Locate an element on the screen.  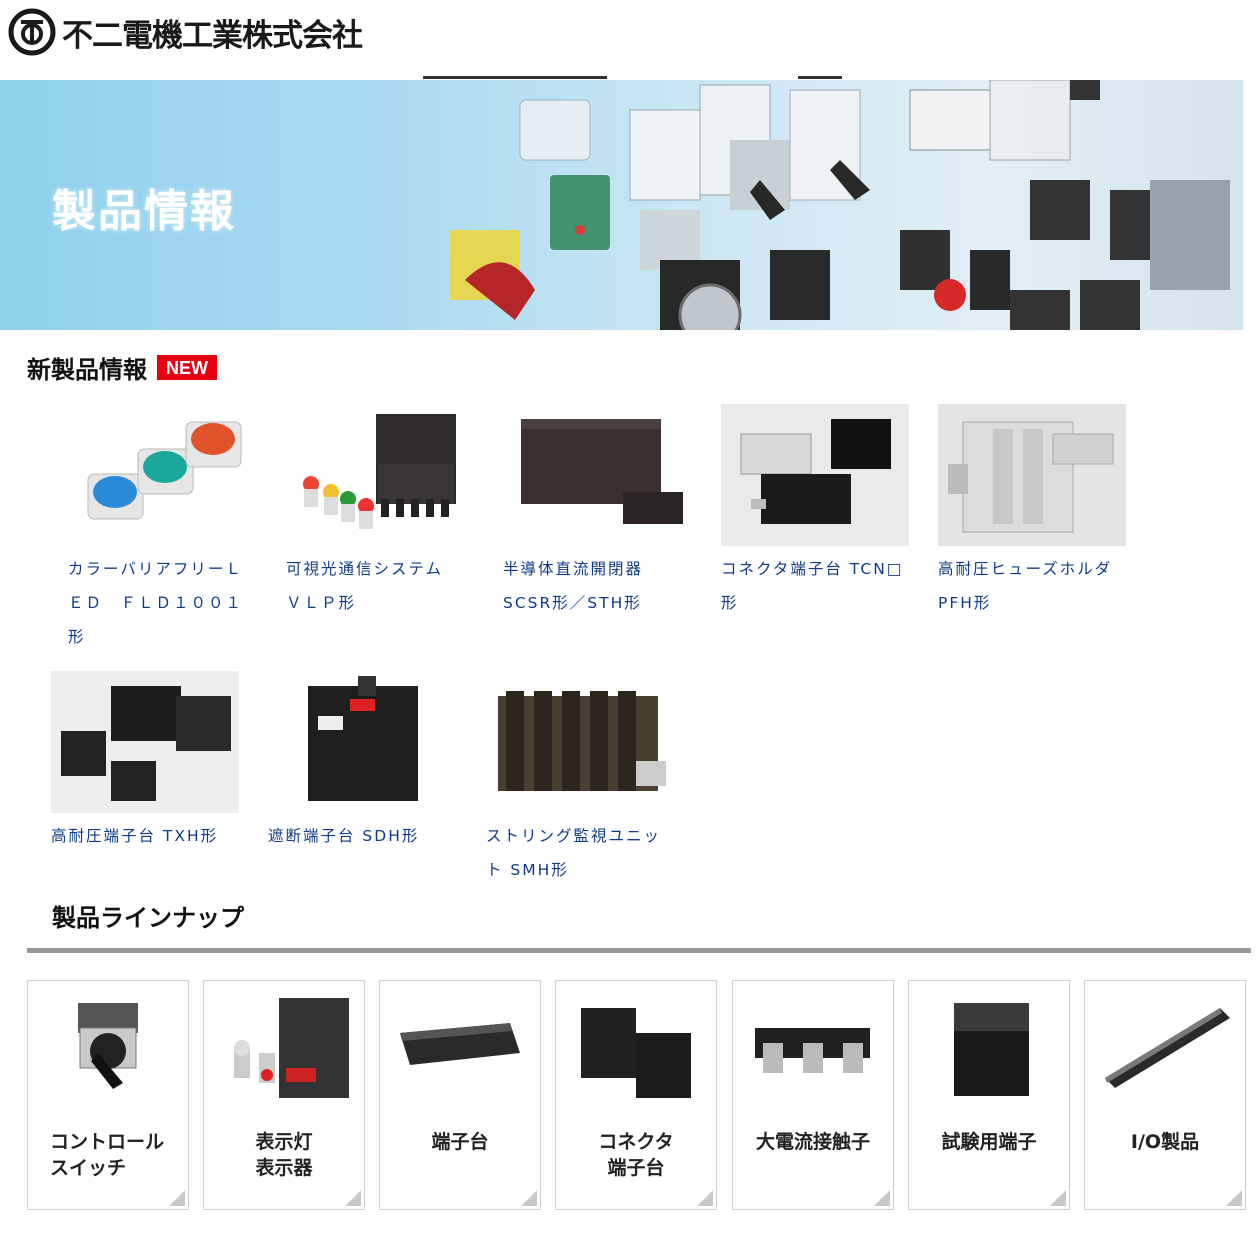
new-badge: NEW is located at coordinates (187, 367).